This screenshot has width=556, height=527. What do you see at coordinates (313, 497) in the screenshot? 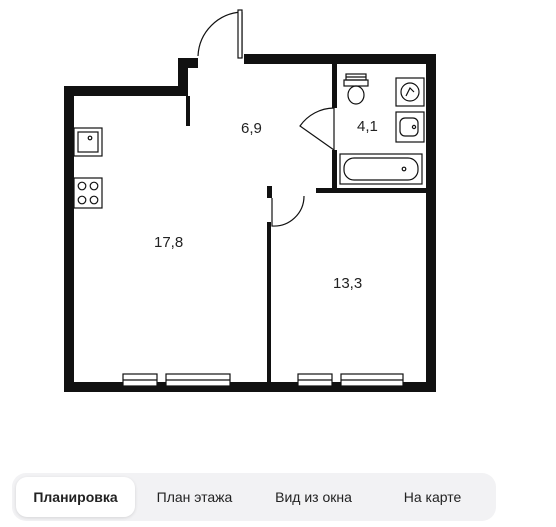
I see `tab-window-view: Вид из окна` at bounding box center [313, 497].